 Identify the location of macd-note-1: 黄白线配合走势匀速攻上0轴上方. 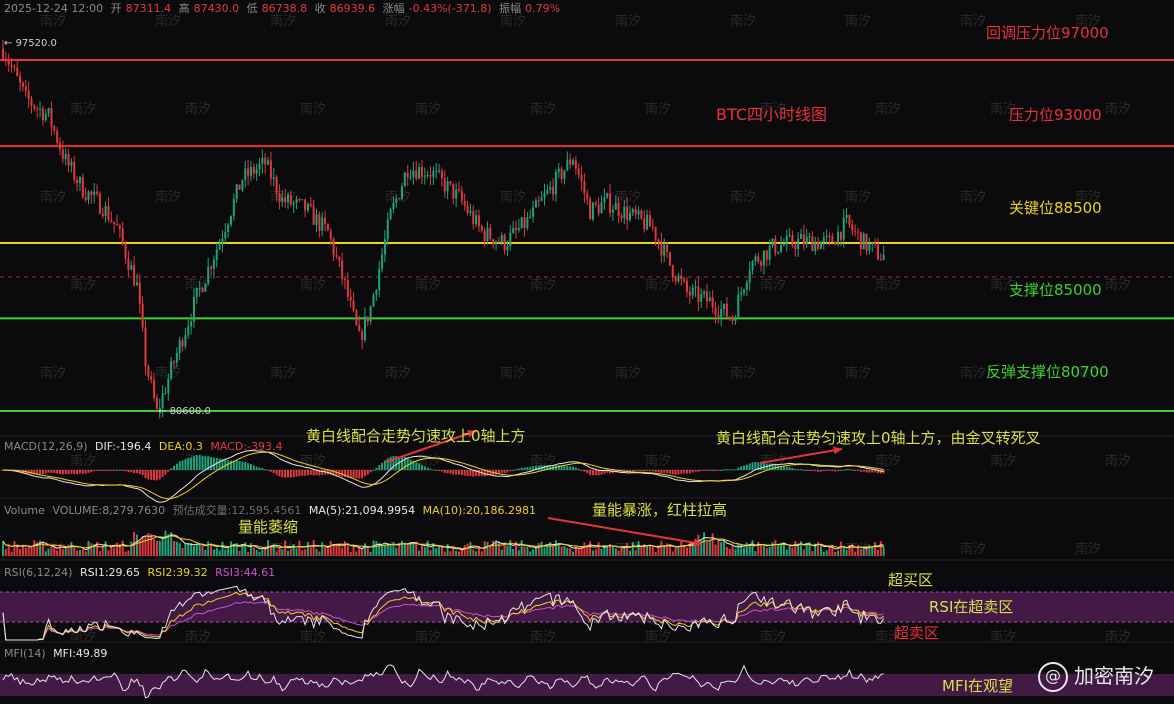
(416, 436).